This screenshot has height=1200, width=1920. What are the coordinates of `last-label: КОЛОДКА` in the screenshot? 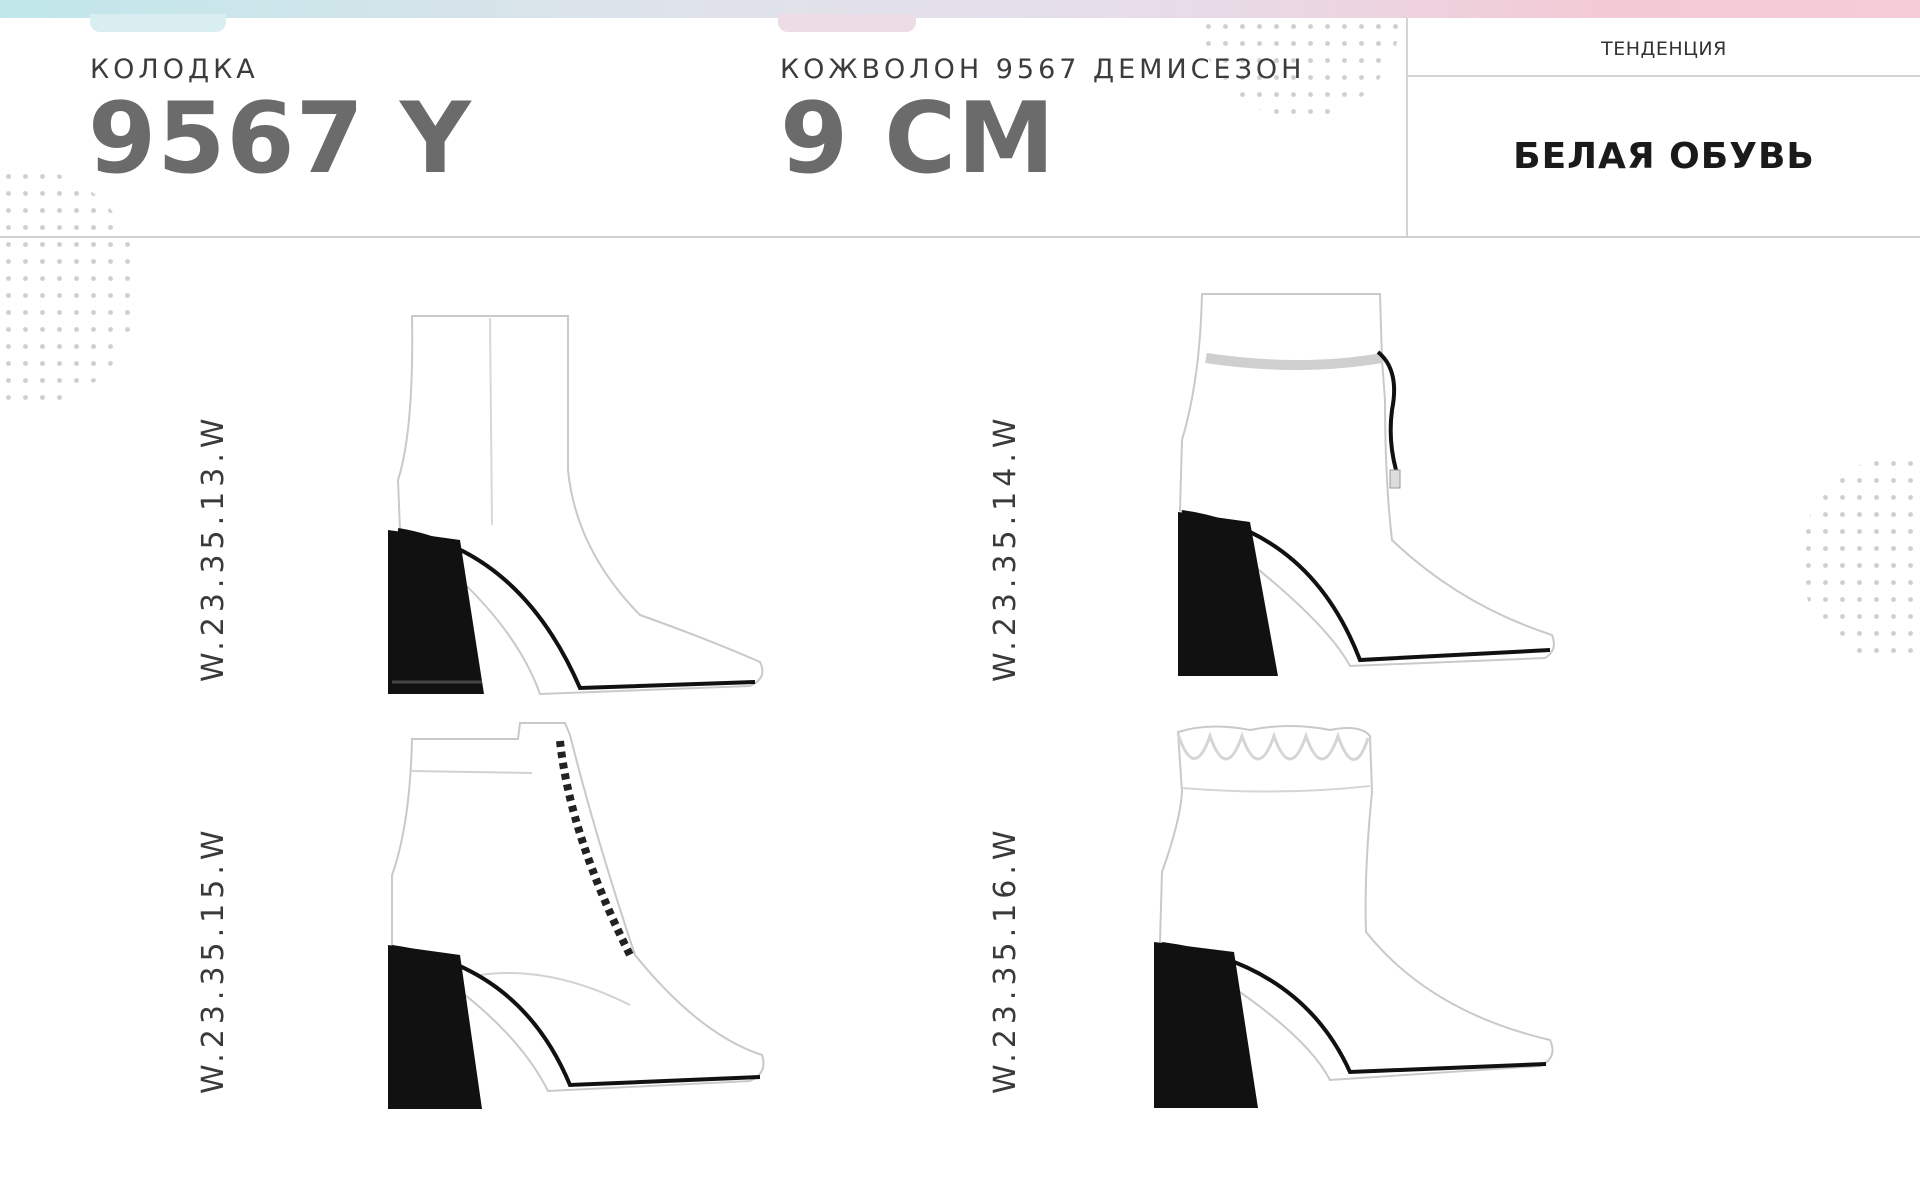 It's located at (174, 69).